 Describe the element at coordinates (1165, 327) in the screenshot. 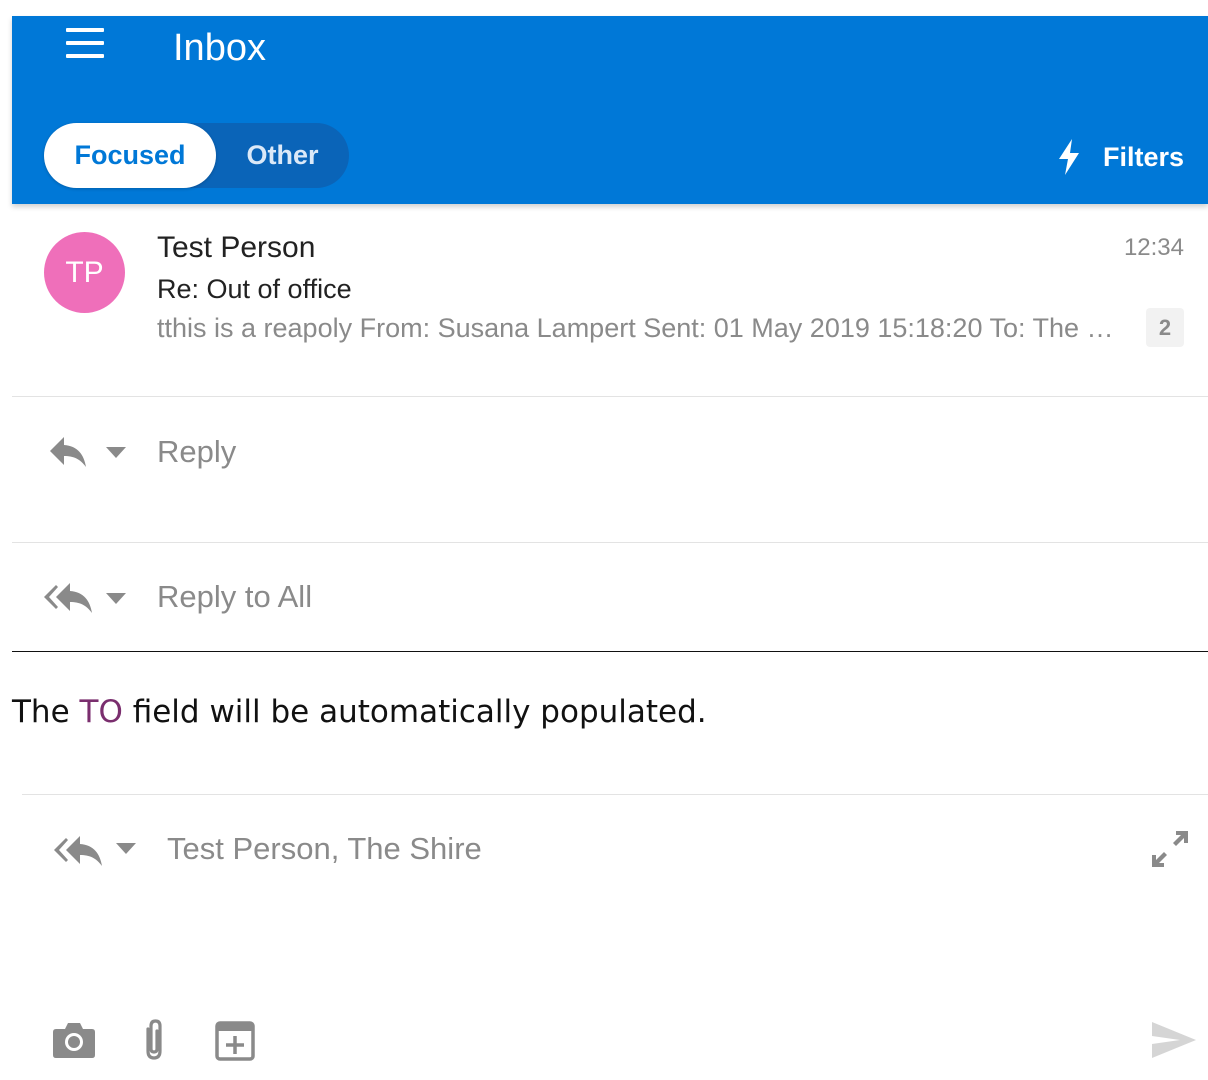

I see `thread-count-badge: 2` at that location.